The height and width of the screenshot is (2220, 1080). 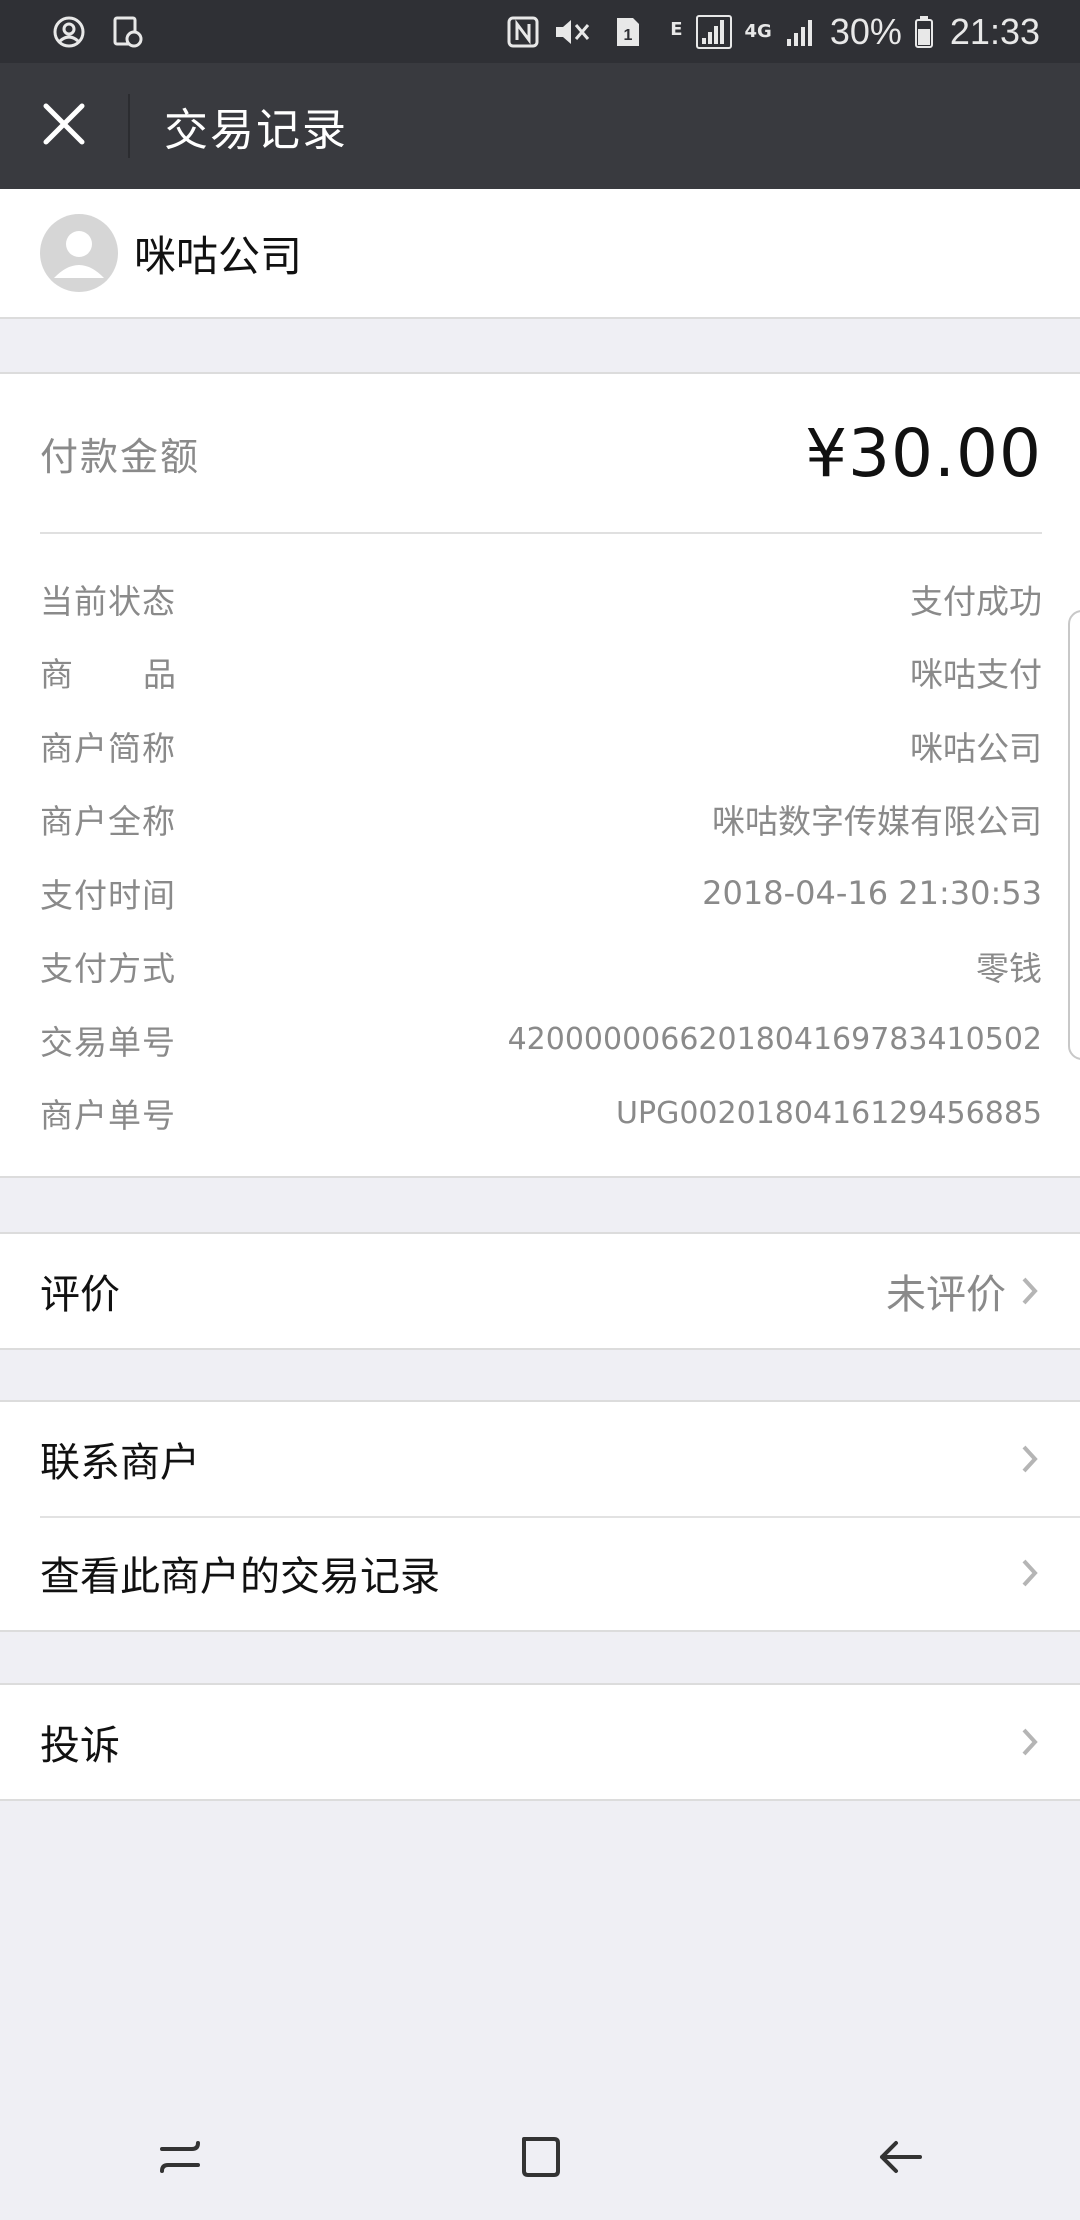 I want to click on detail-label: 支付方式, so click(x=108, y=969).